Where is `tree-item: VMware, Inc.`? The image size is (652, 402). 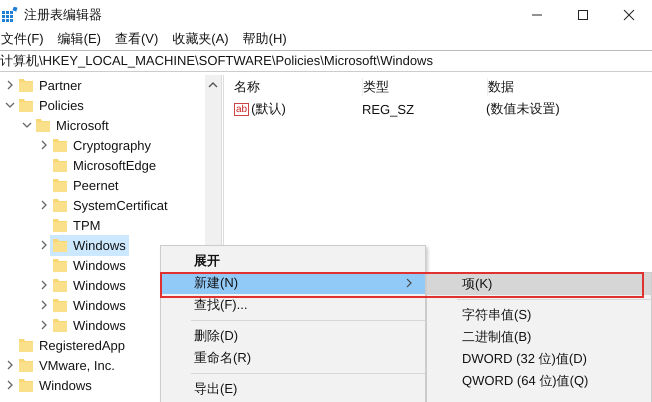
tree-item: VMware, Inc. is located at coordinates (67, 365).